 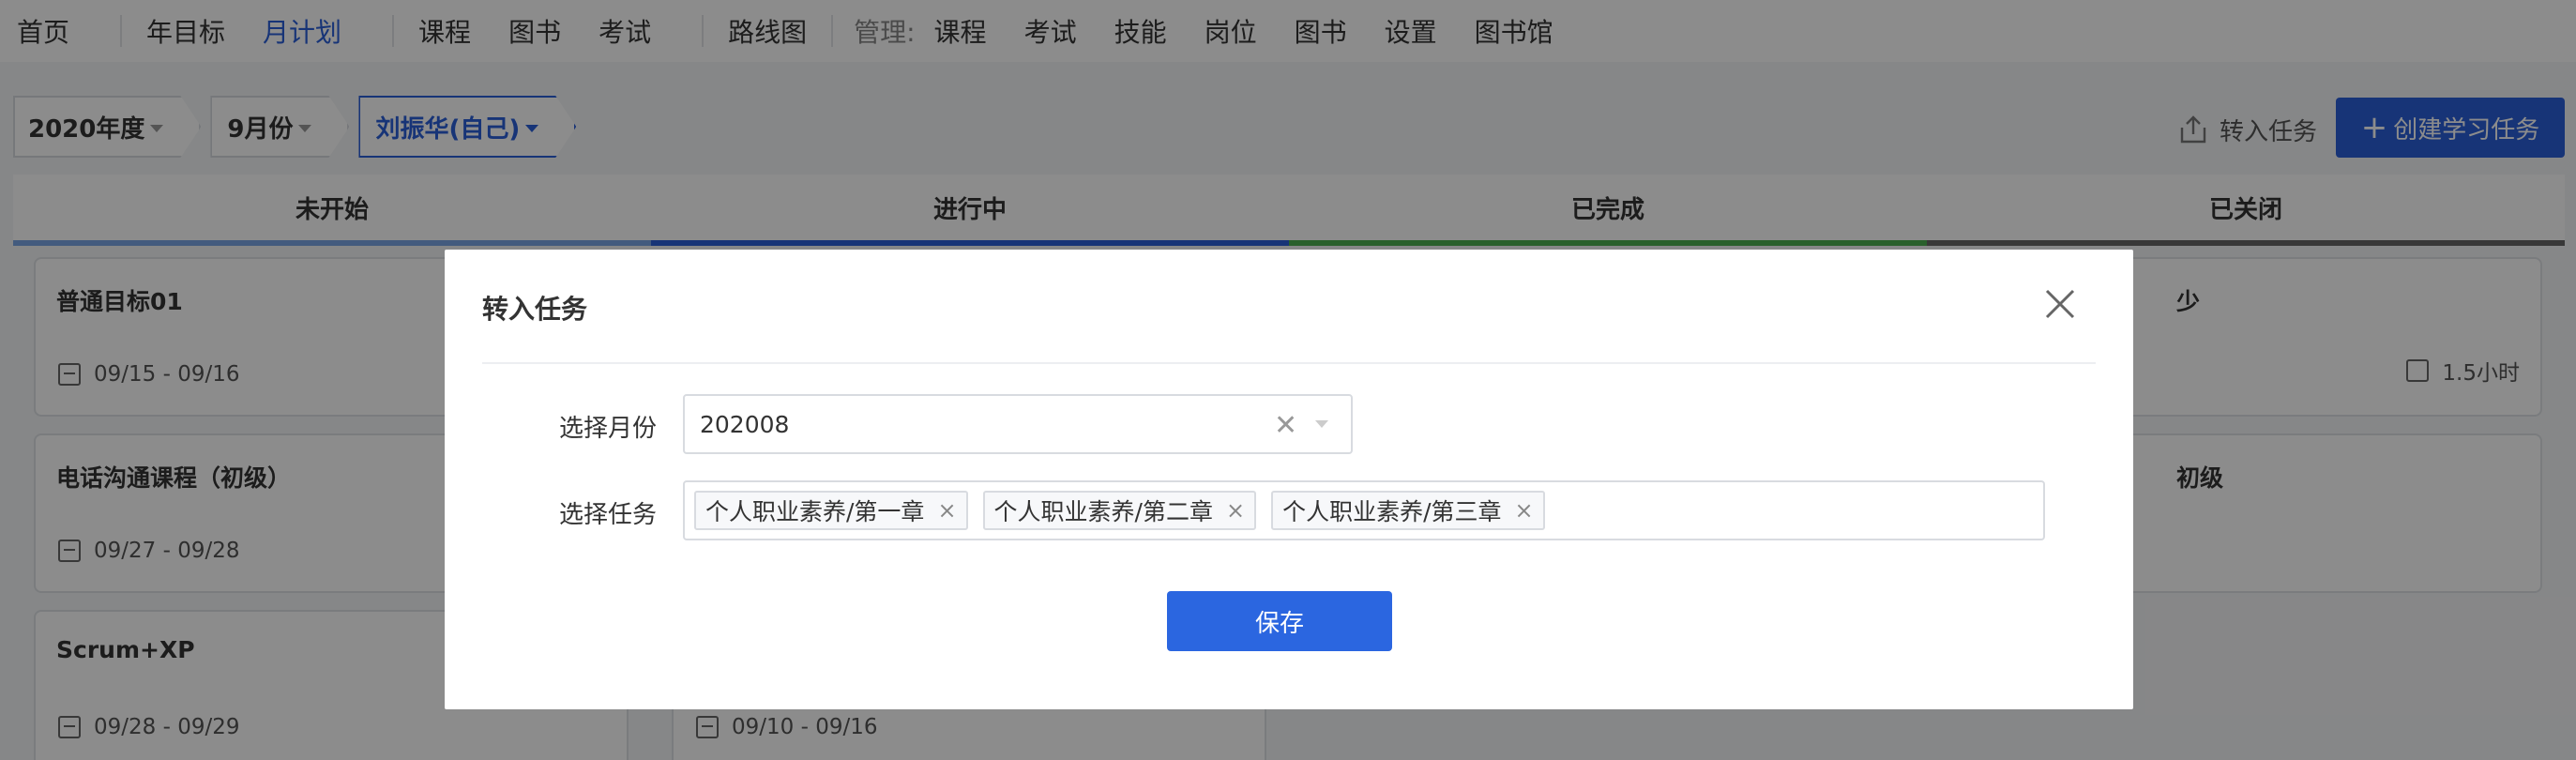 I want to click on month-select-value: 202008, so click(x=745, y=424).